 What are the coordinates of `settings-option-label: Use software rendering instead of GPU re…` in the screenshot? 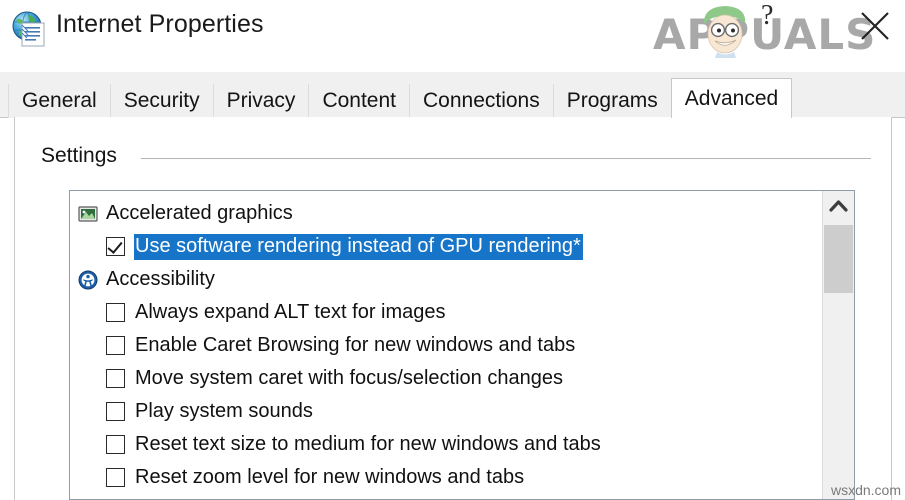 It's located at (358, 246).